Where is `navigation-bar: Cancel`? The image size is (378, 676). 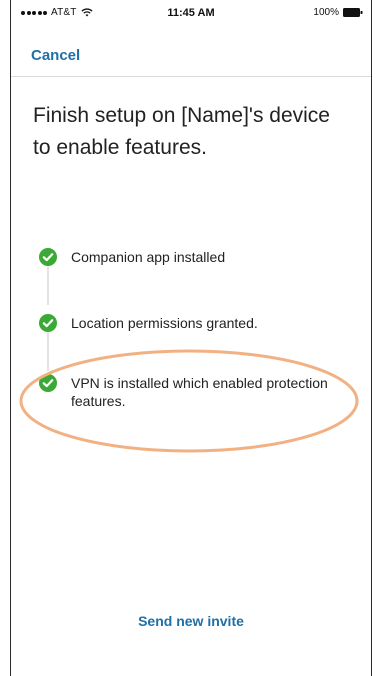
navigation-bar: Cancel is located at coordinates (191, 50).